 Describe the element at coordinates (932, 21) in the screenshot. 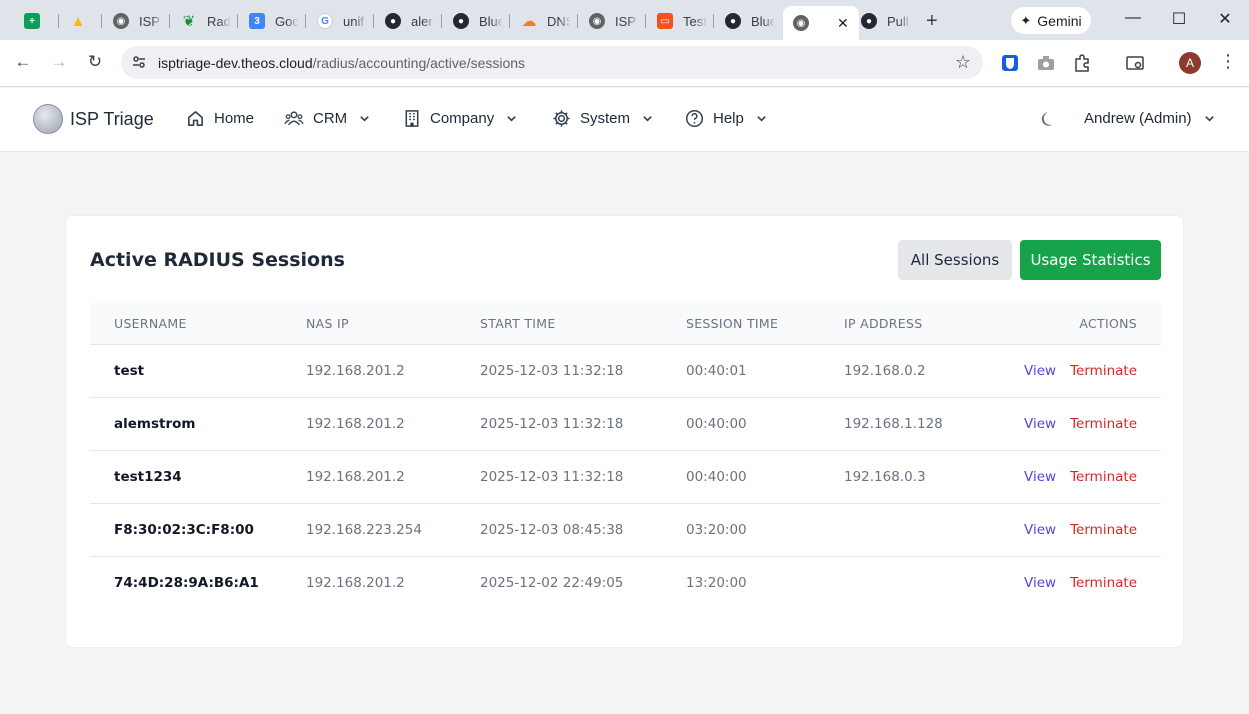

I see `new-tab-button: +` at that location.